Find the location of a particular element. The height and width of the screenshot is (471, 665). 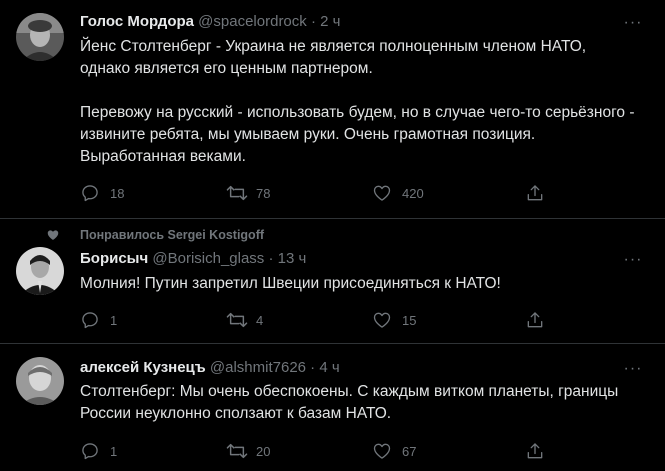

timestamp: 13 ч is located at coordinates (292, 258).